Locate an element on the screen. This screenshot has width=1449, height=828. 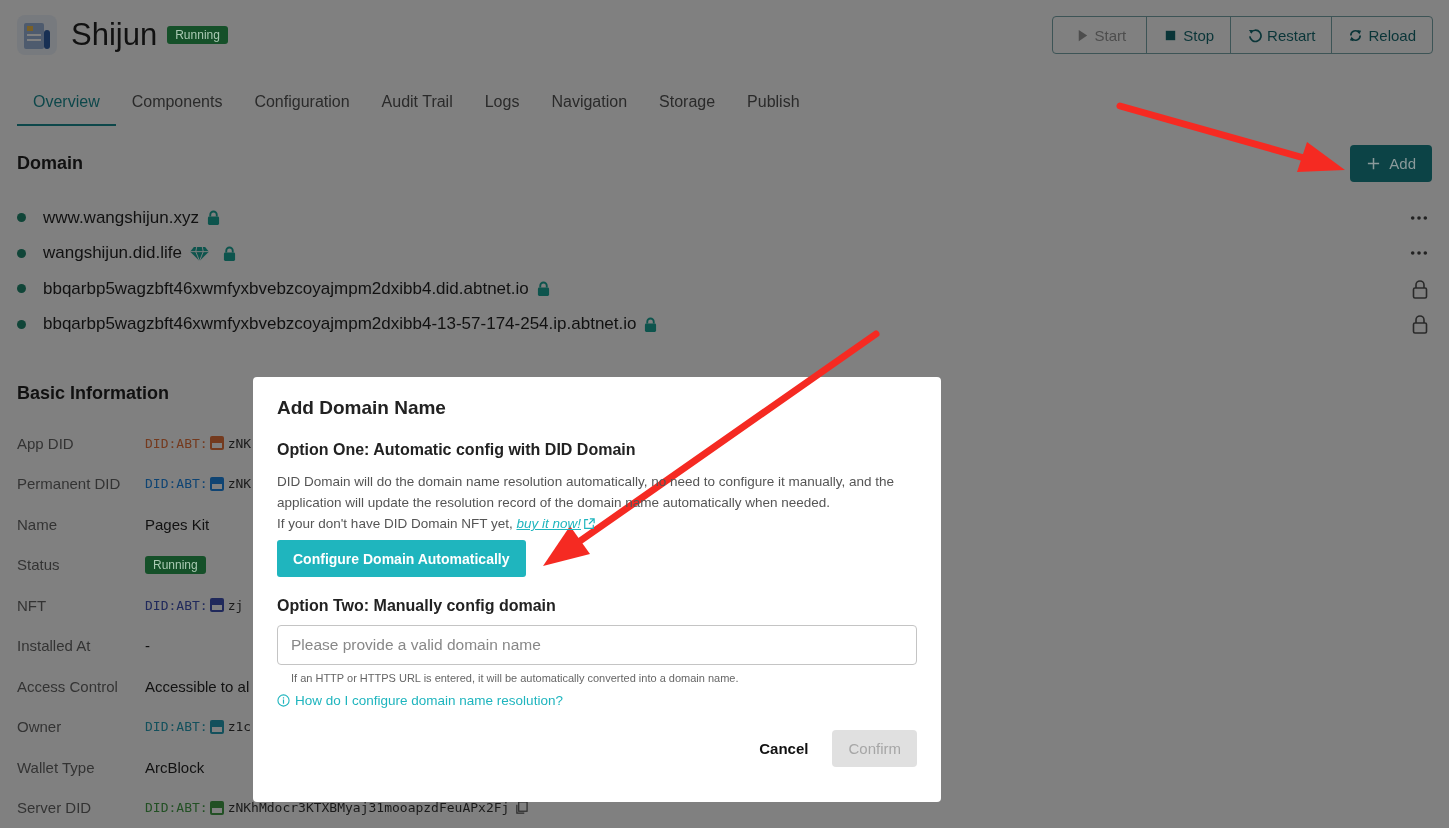
tab: Publish is located at coordinates (773, 103).